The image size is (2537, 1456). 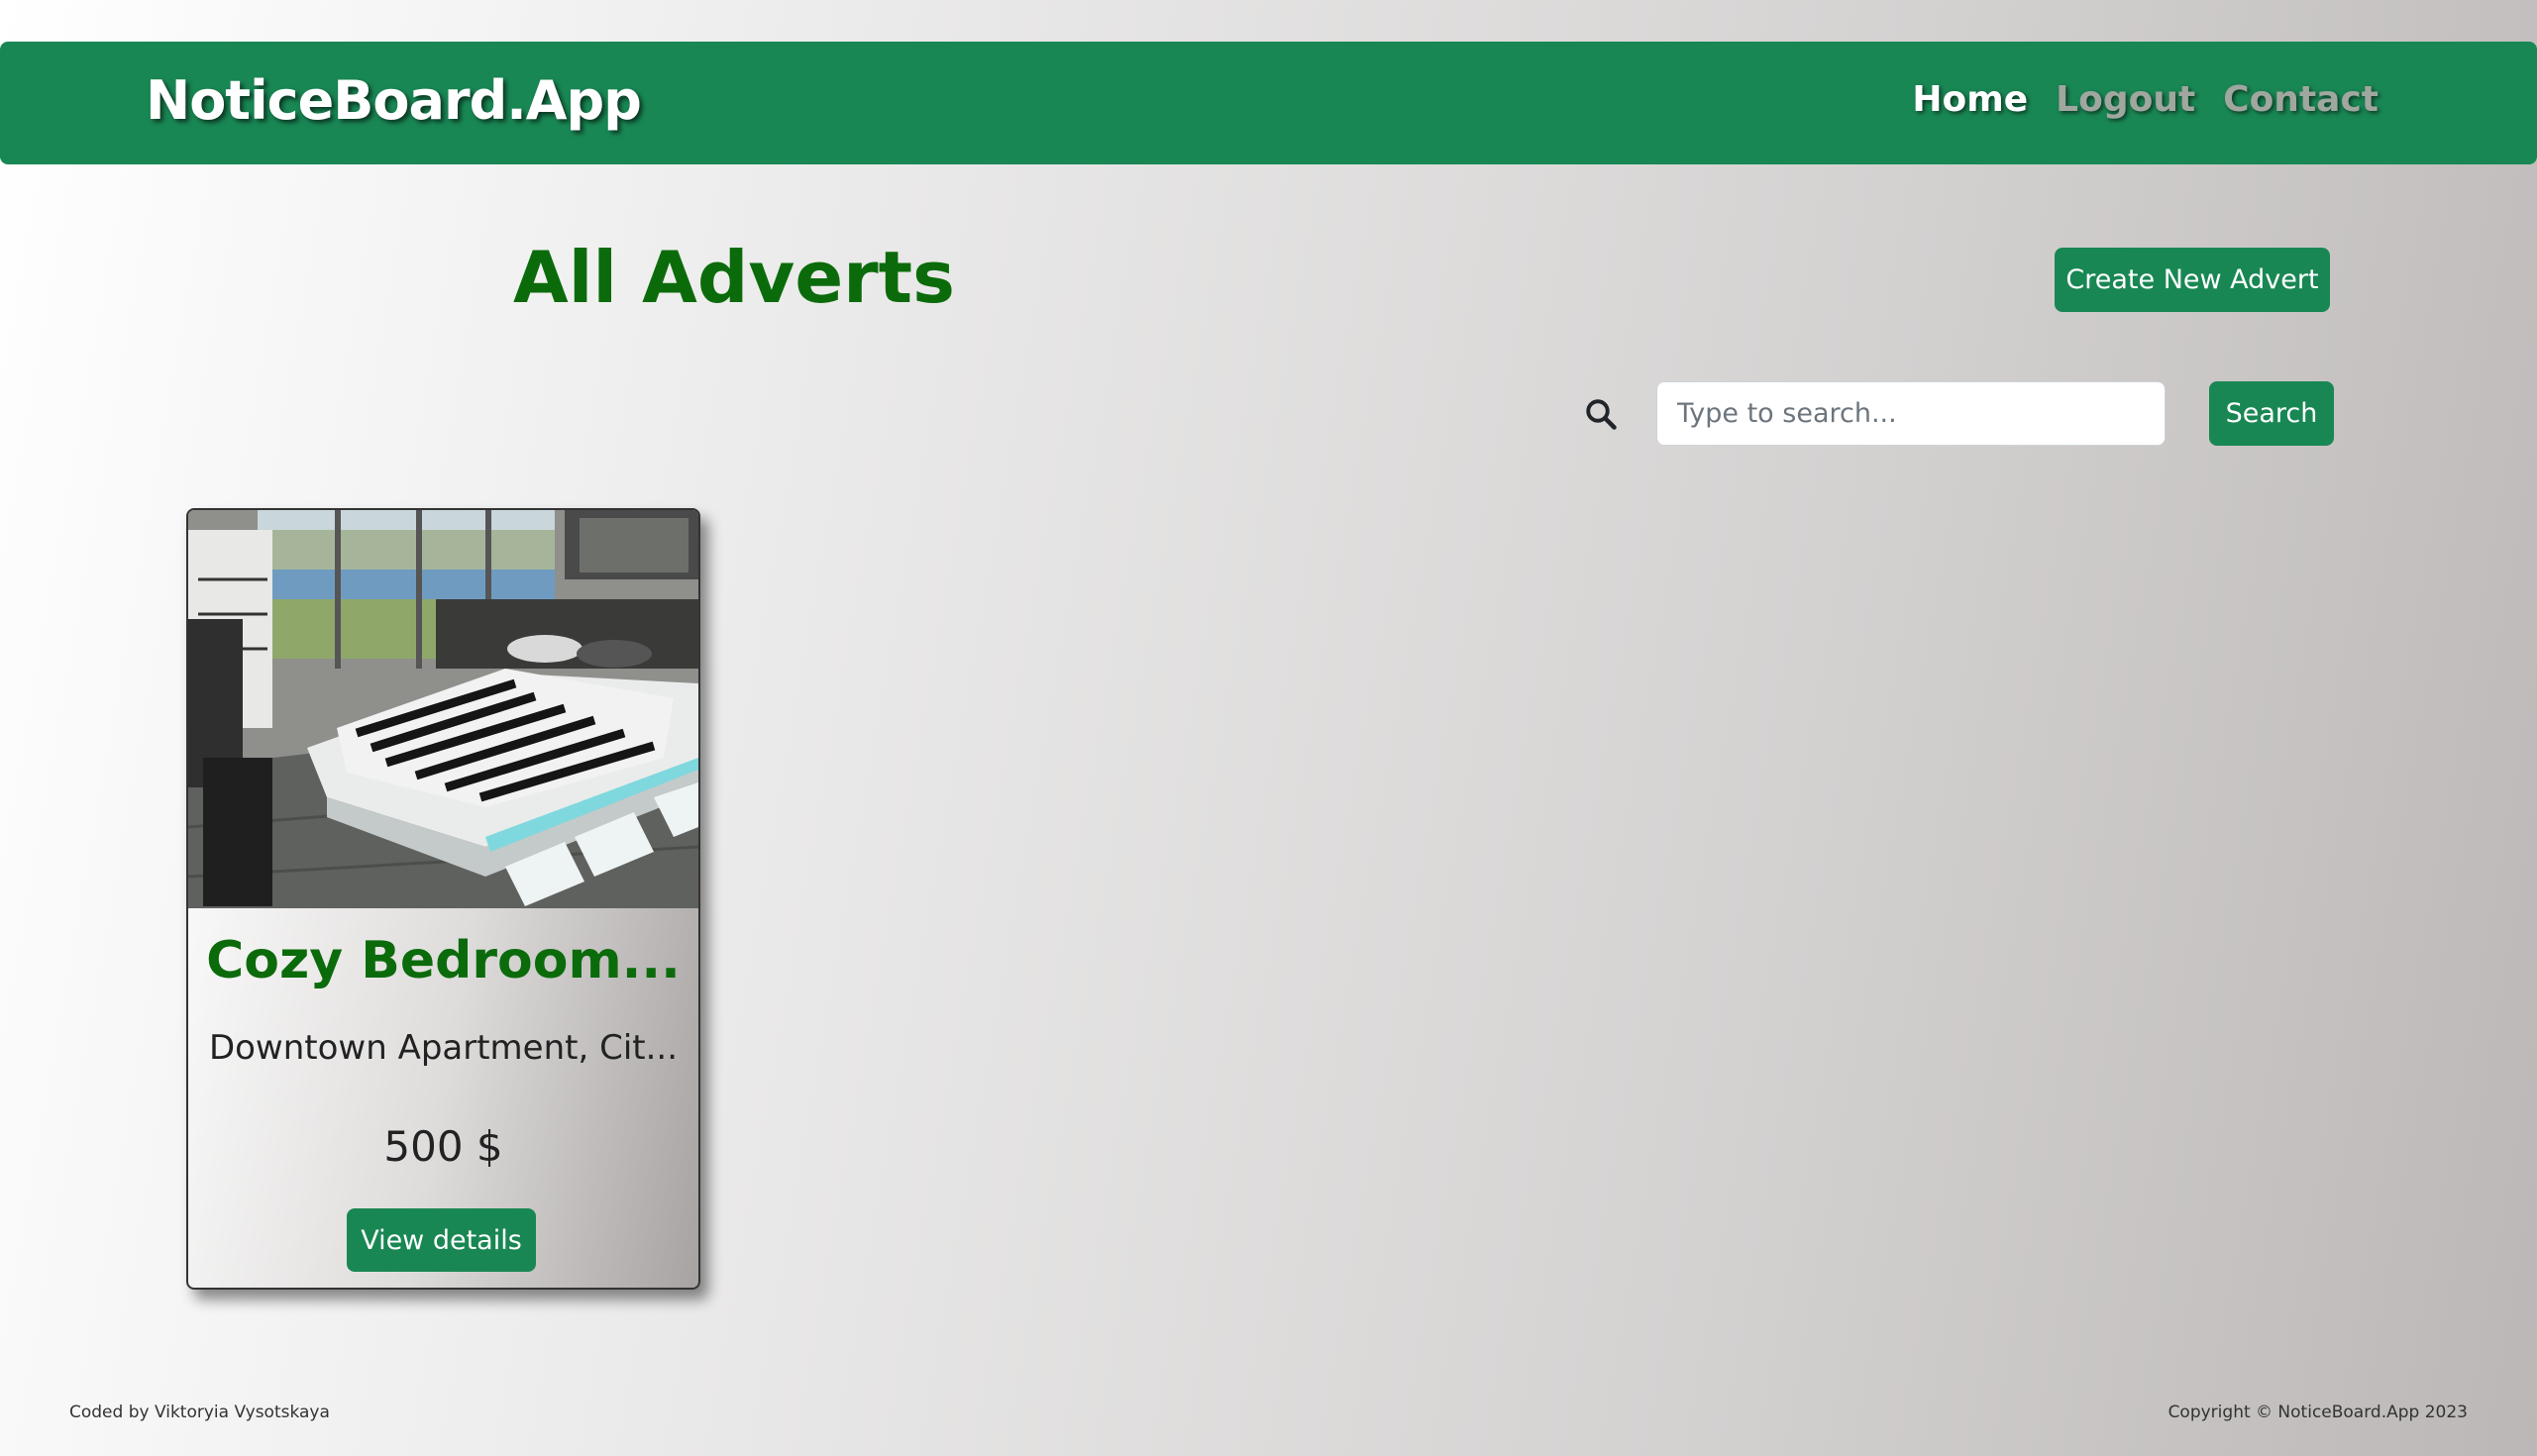 I want to click on view-details-button: View details, so click(x=441, y=1240).